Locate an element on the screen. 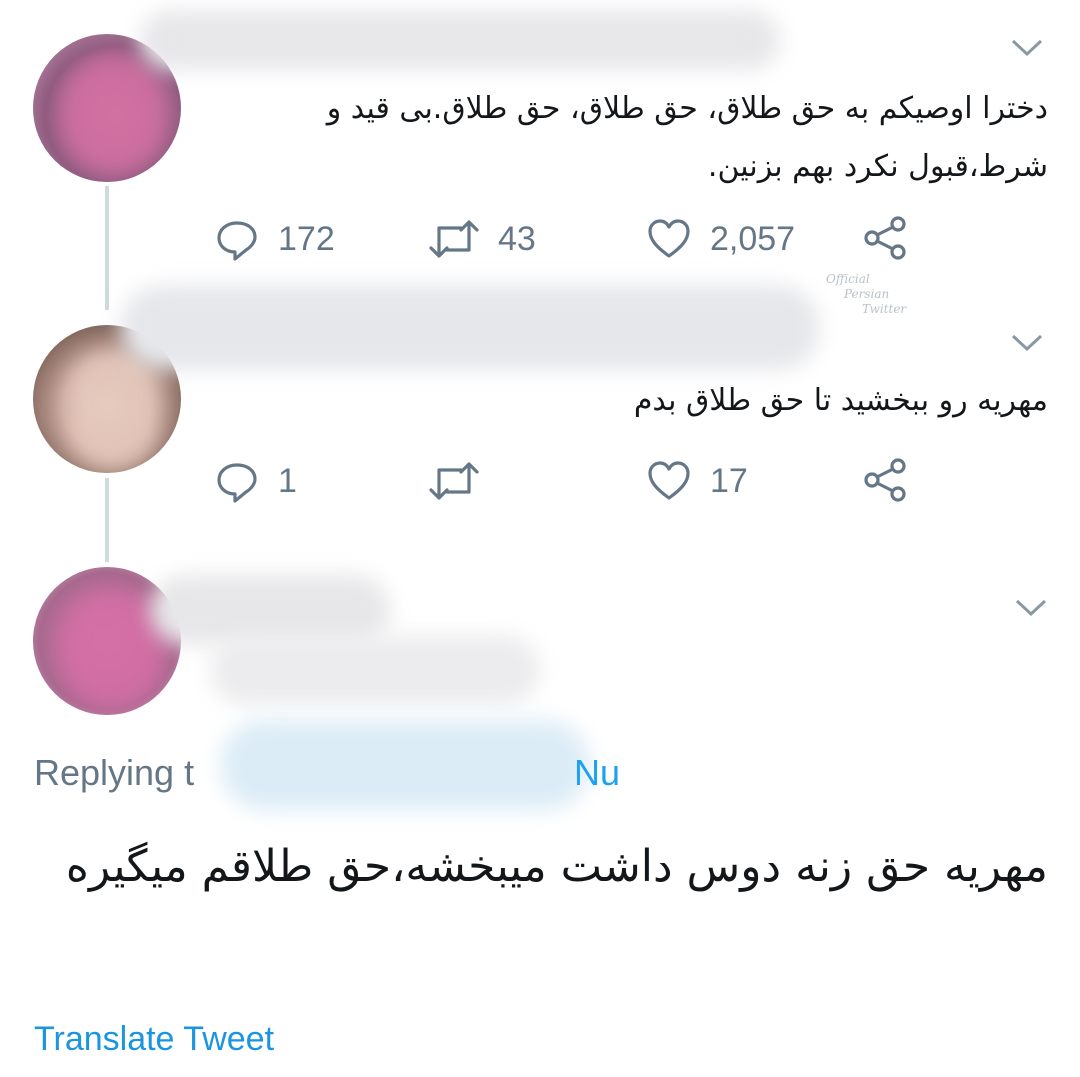 The height and width of the screenshot is (1077, 1080). watermark-line: Persian is located at coordinates (867, 294).